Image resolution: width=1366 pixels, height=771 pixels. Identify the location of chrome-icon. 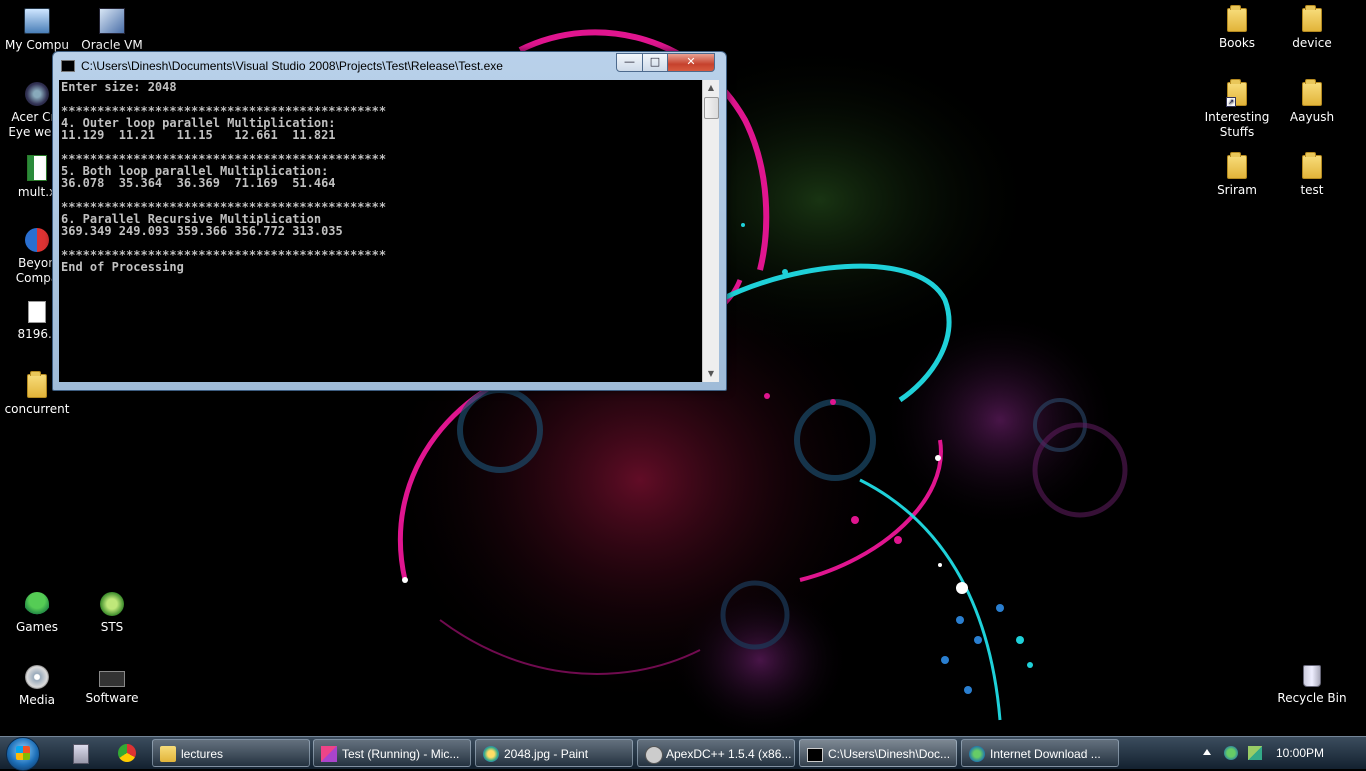
(127, 753).